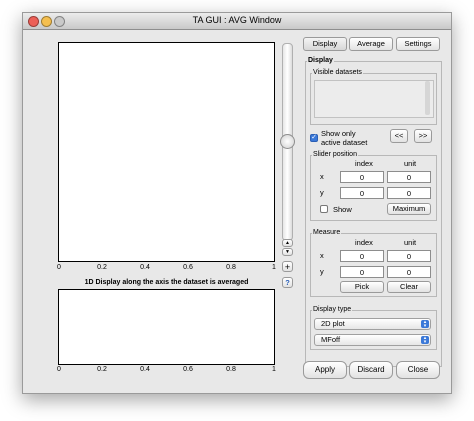 This screenshot has height=421, width=474. Describe the element at coordinates (338, 133) in the screenshot. I see `show-only-active-label-line1: Show only` at that location.